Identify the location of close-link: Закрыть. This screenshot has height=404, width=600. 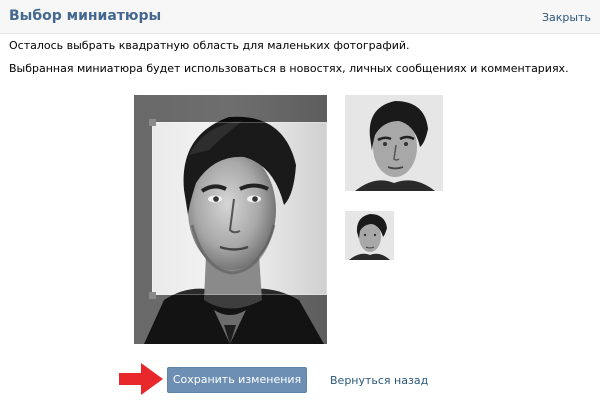
(566, 17).